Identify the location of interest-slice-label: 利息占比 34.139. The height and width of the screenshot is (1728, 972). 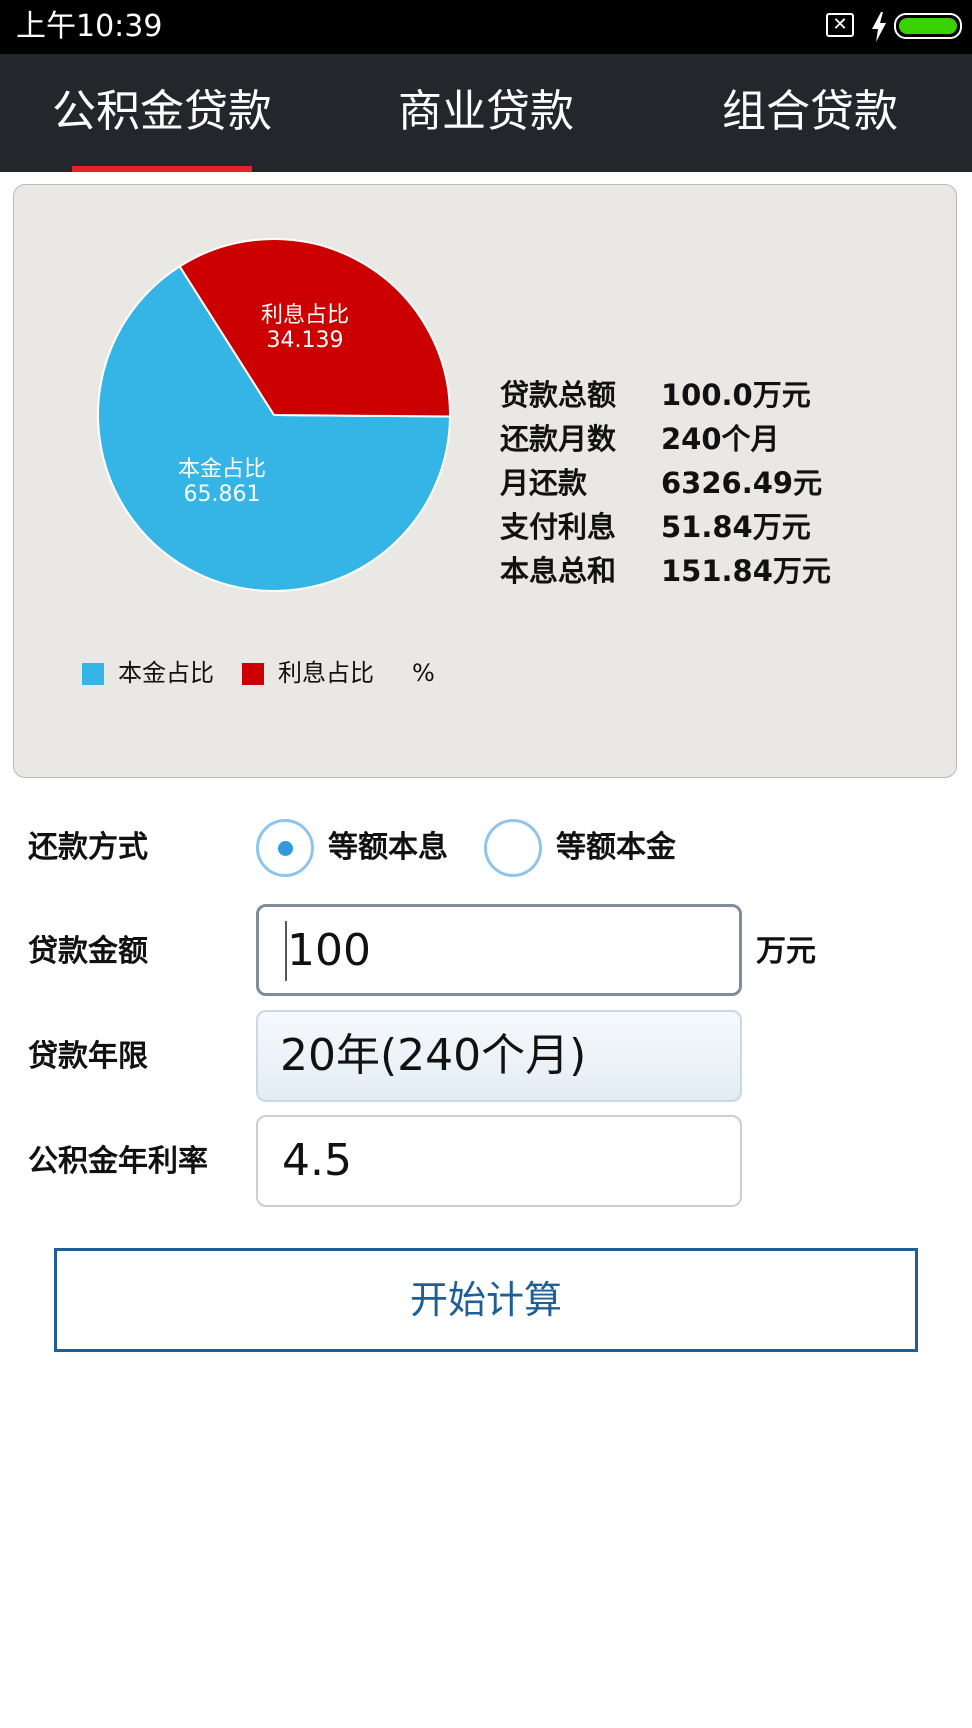
(305, 328).